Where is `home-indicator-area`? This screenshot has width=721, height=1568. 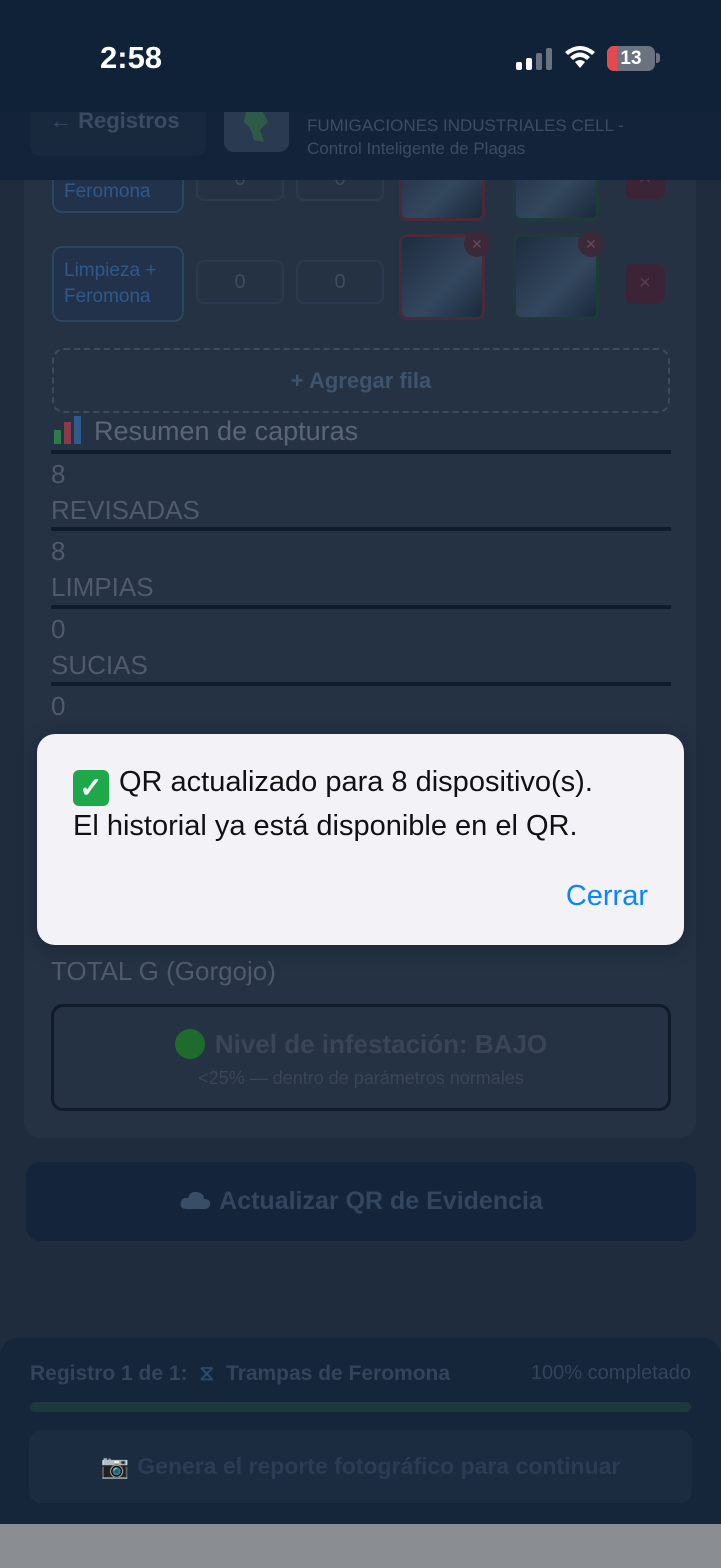 home-indicator-area is located at coordinates (360, 1546).